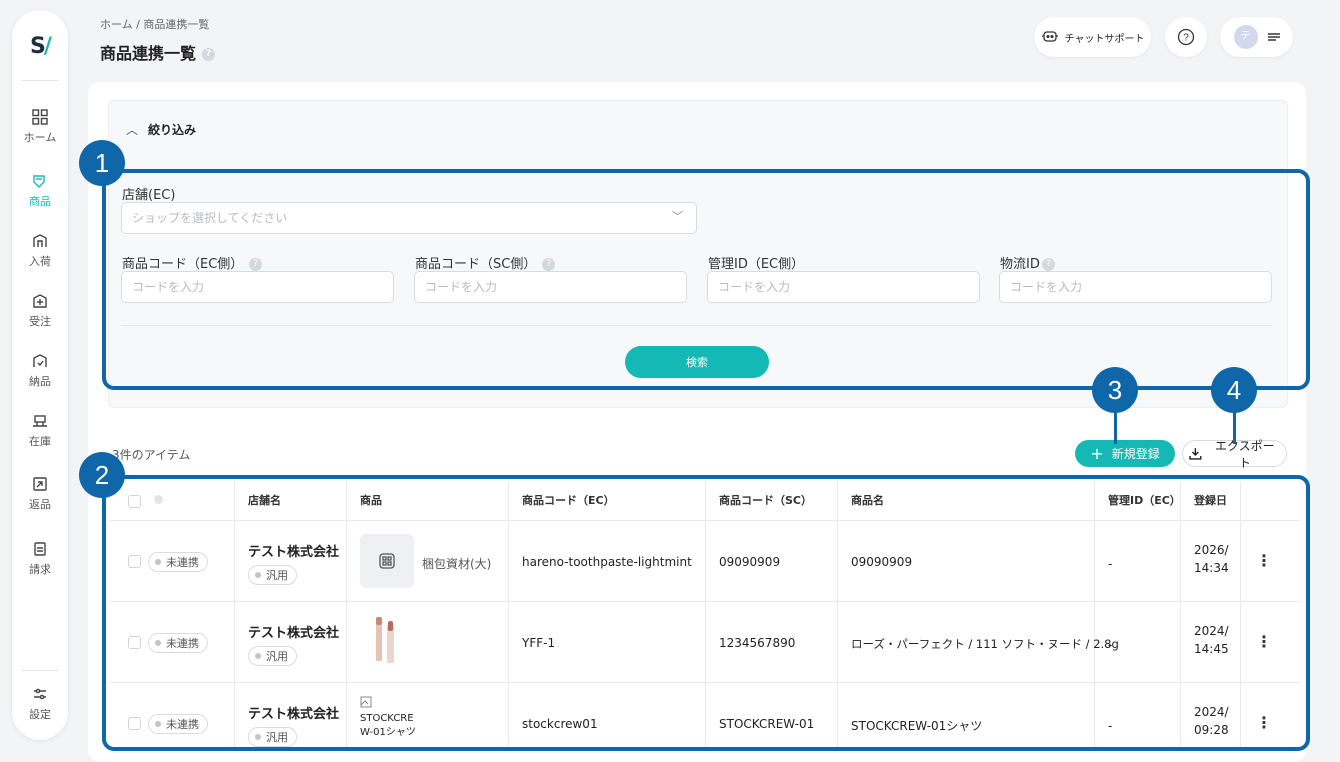  I want to click on registered-time: 14:34, so click(1211, 568).